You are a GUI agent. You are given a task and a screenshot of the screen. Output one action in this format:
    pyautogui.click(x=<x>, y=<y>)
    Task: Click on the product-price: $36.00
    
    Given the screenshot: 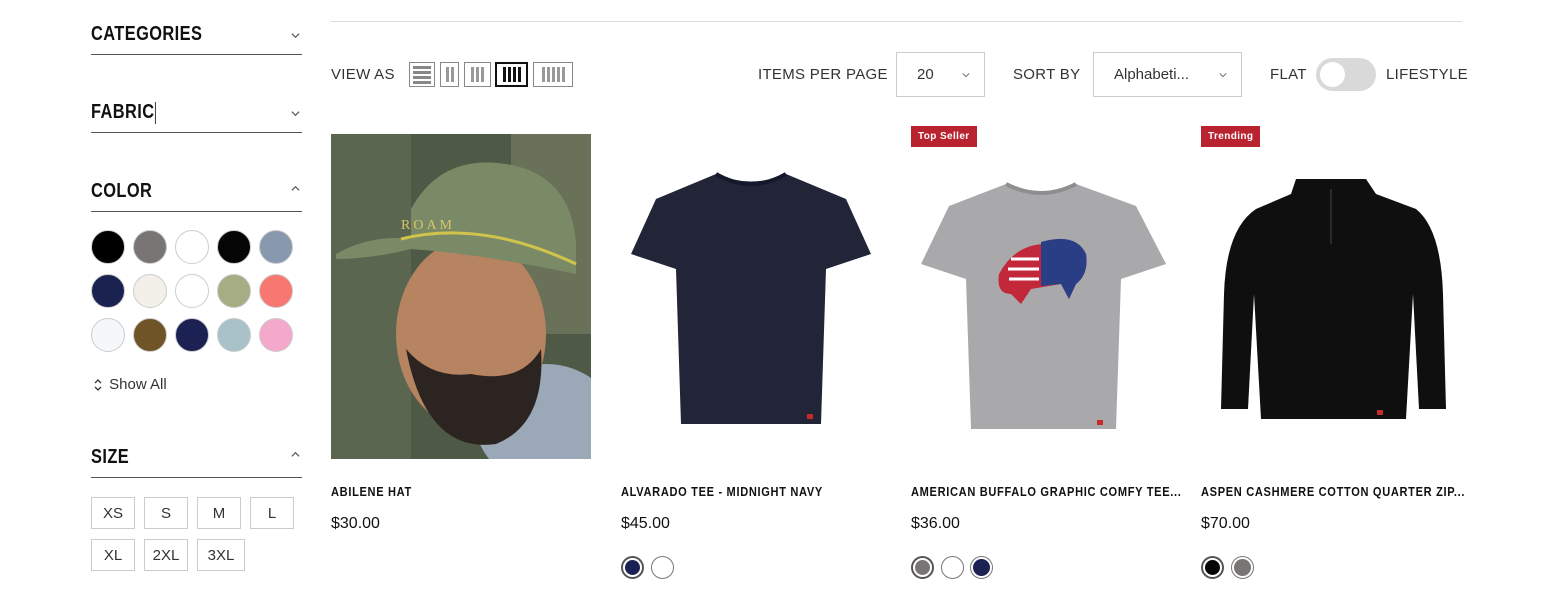 What is the action you would take?
    pyautogui.click(x=935, y=523)
    